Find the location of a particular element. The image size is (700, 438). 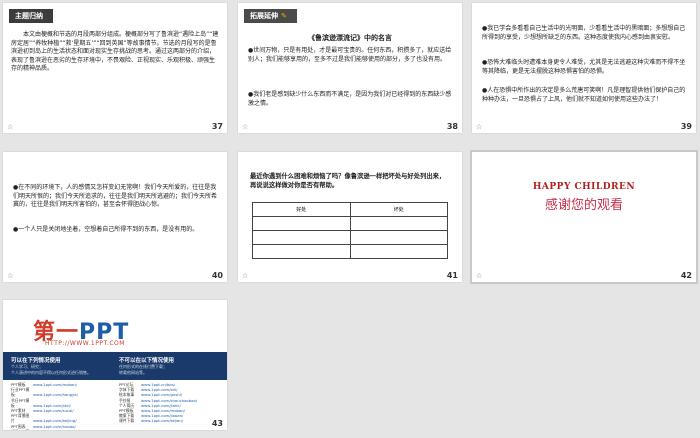

slide-number: 41 is located at coordinates (452, 275).